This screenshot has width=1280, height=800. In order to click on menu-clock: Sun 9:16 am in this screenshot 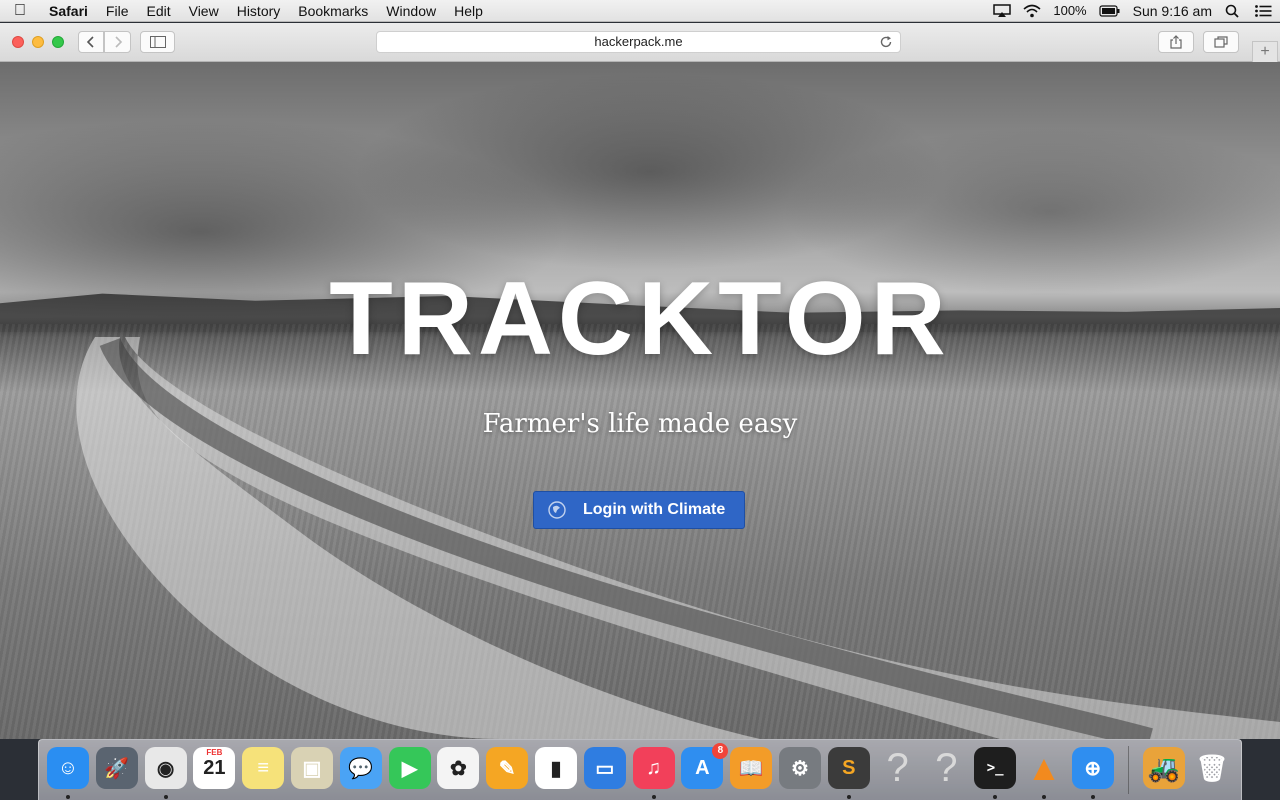, I will do `click(1172, 11)`.